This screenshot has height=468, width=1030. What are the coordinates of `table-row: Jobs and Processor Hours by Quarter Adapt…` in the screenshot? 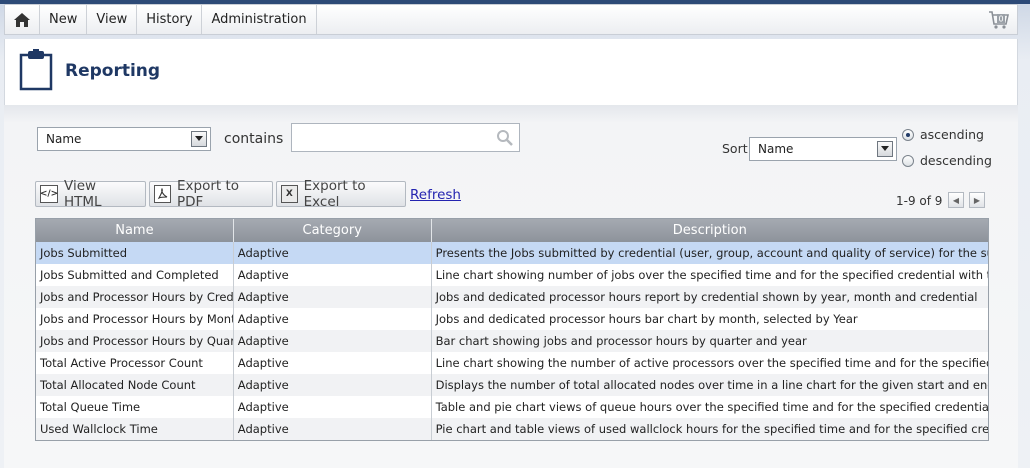 It's located at (512, 341).